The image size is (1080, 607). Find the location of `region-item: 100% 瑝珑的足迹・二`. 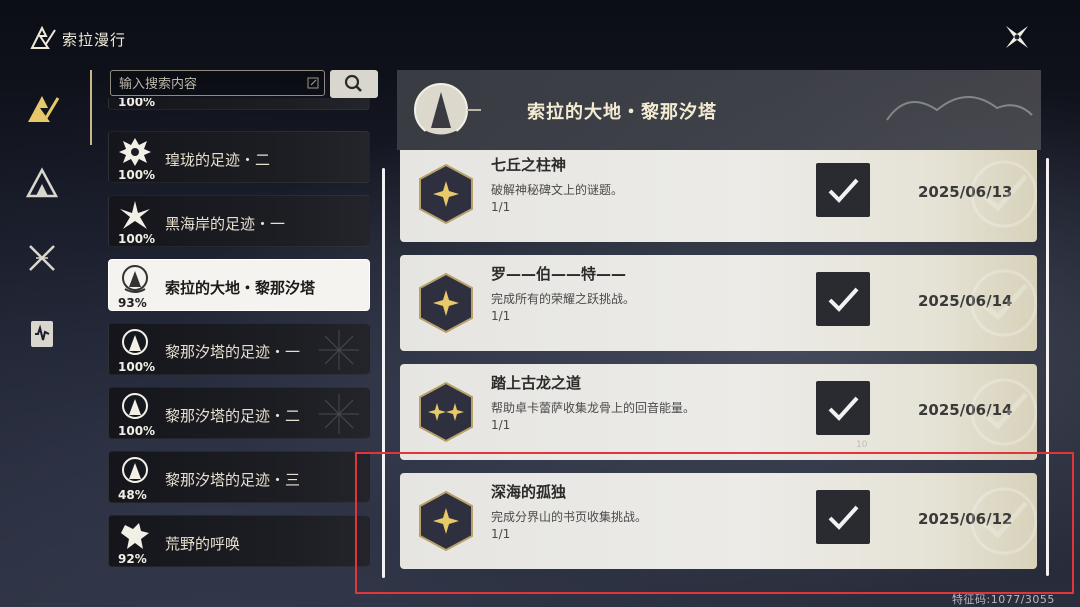

region-item: 100% 瑝珑的足迹・二 is located at coordinates (239, 157).